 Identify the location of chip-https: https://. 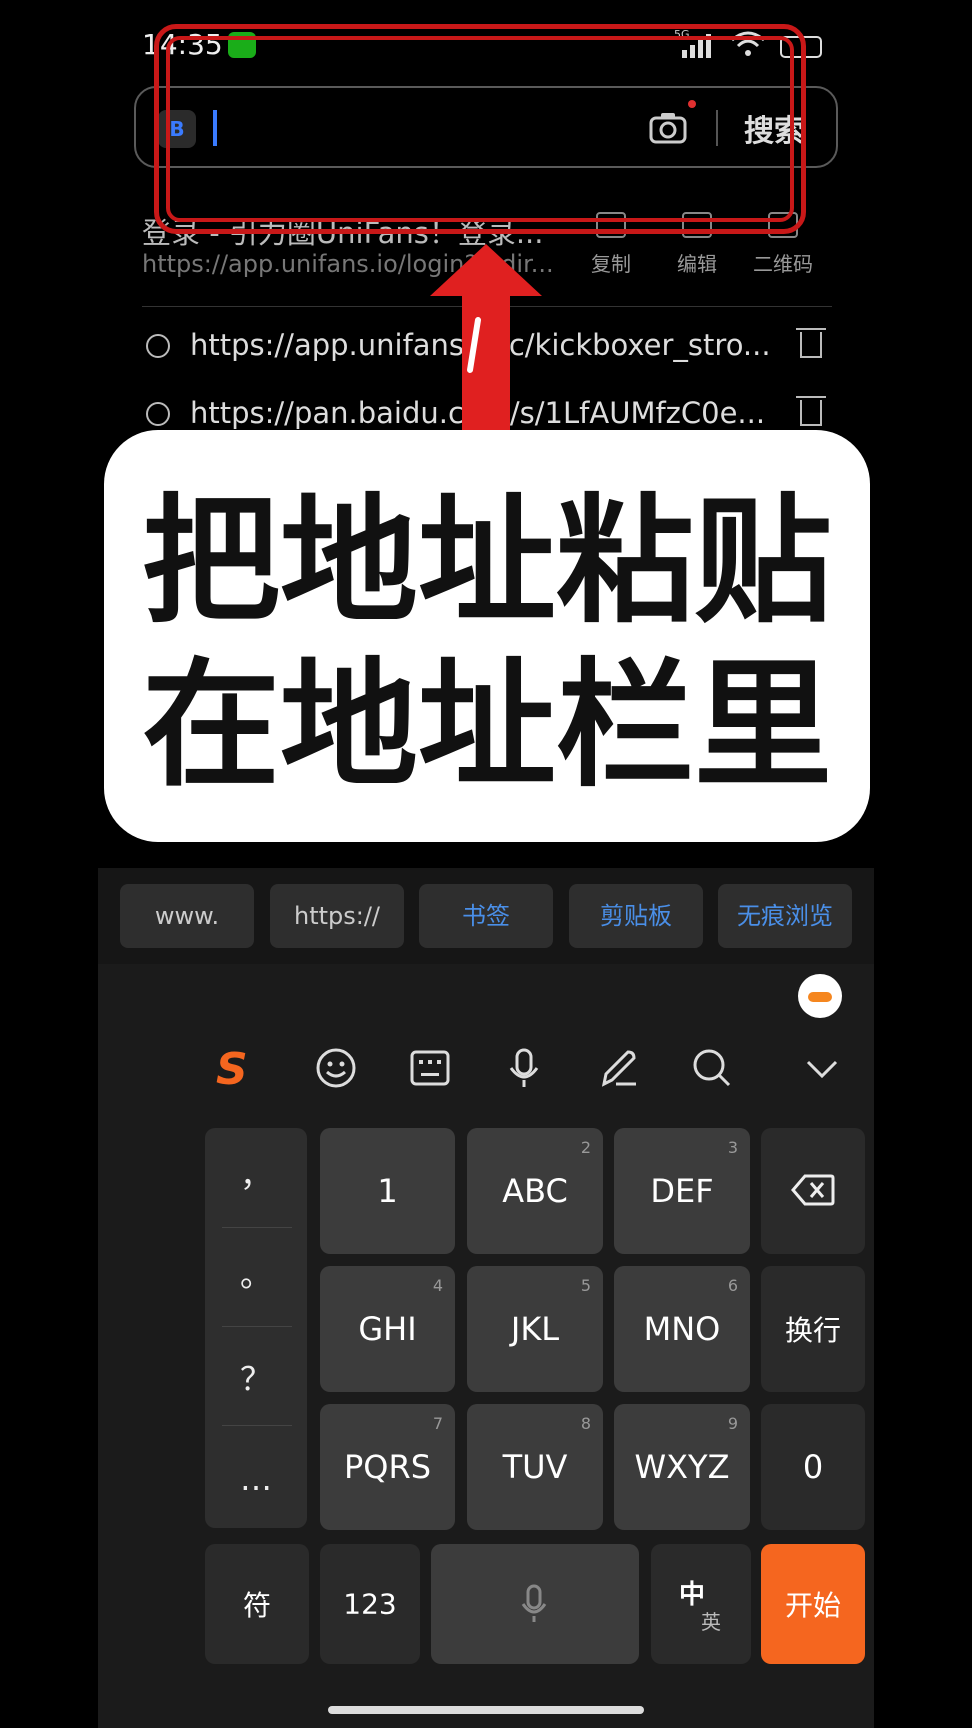
(337, 916).